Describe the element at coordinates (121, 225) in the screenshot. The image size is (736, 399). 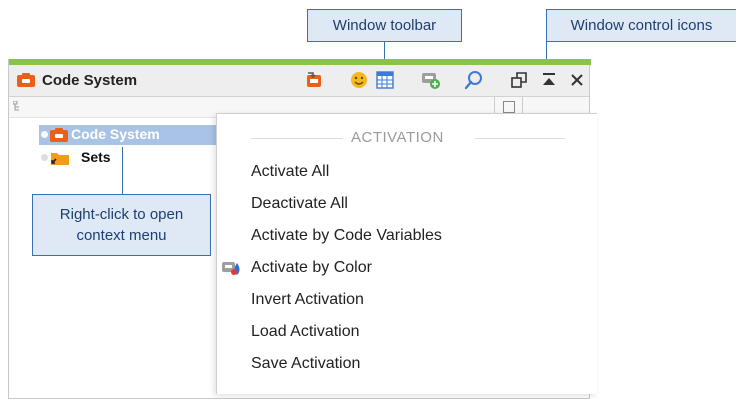
I see `callout-right-click: Right-click to open context menu` at that location.